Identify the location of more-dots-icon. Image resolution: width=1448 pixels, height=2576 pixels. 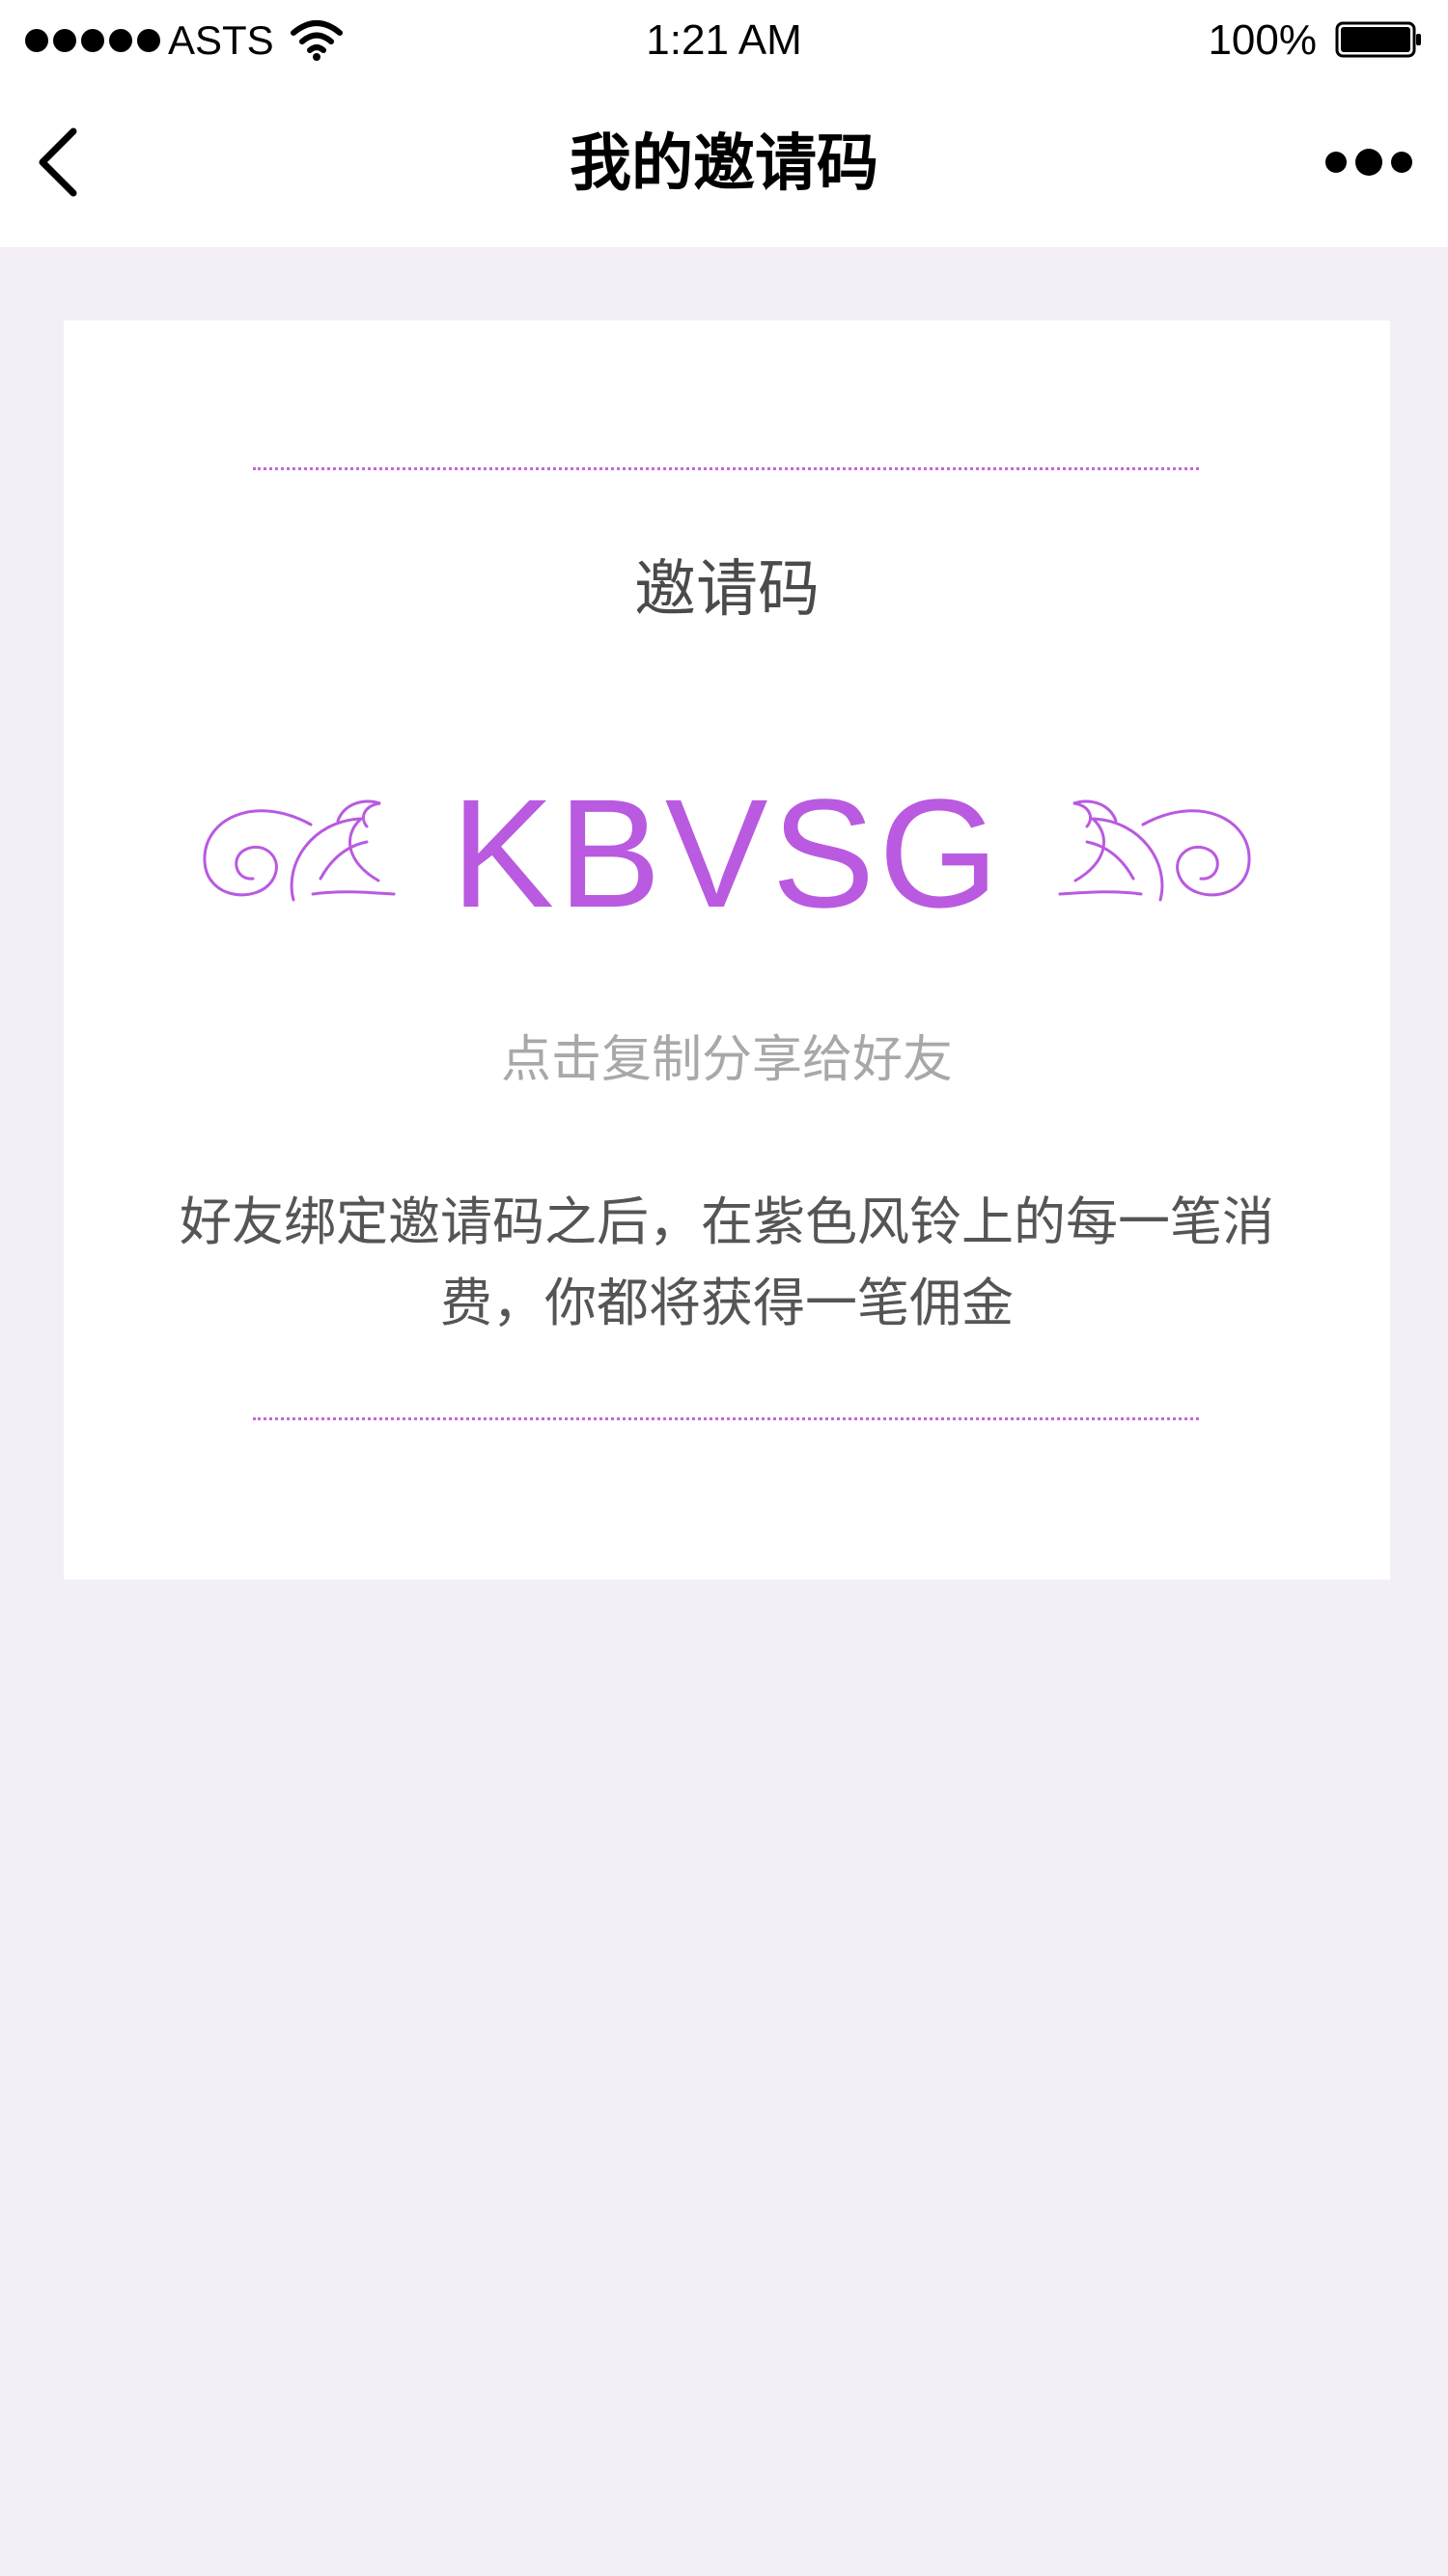
(1369, 163).